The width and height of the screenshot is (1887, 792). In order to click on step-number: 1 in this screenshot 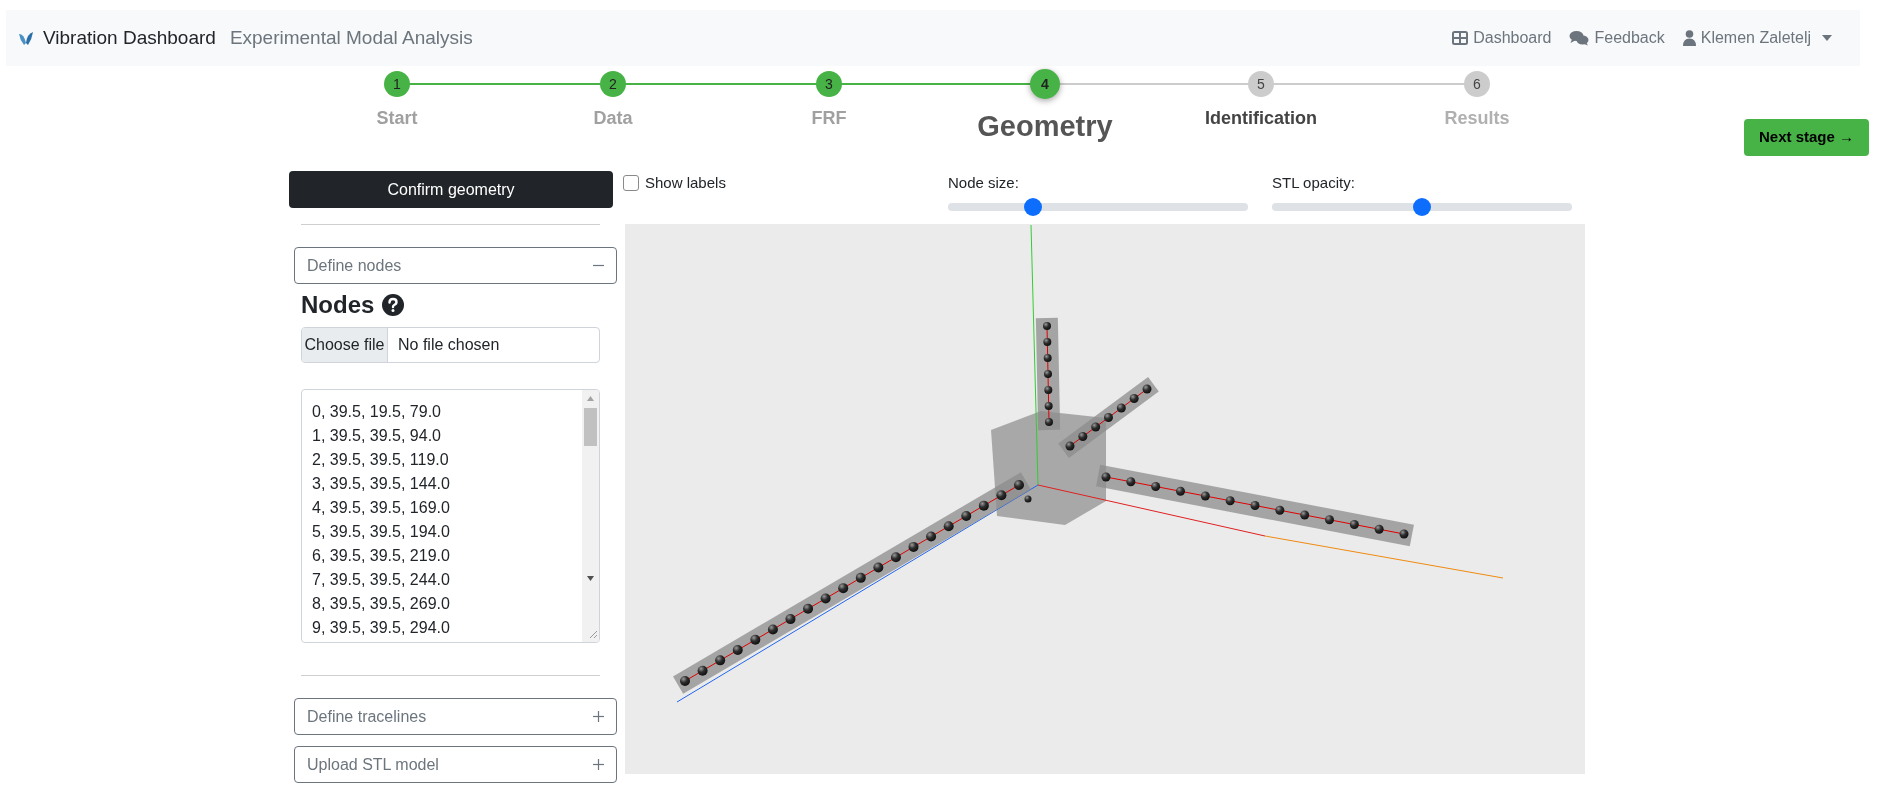, I will do `click(397, 84)`.